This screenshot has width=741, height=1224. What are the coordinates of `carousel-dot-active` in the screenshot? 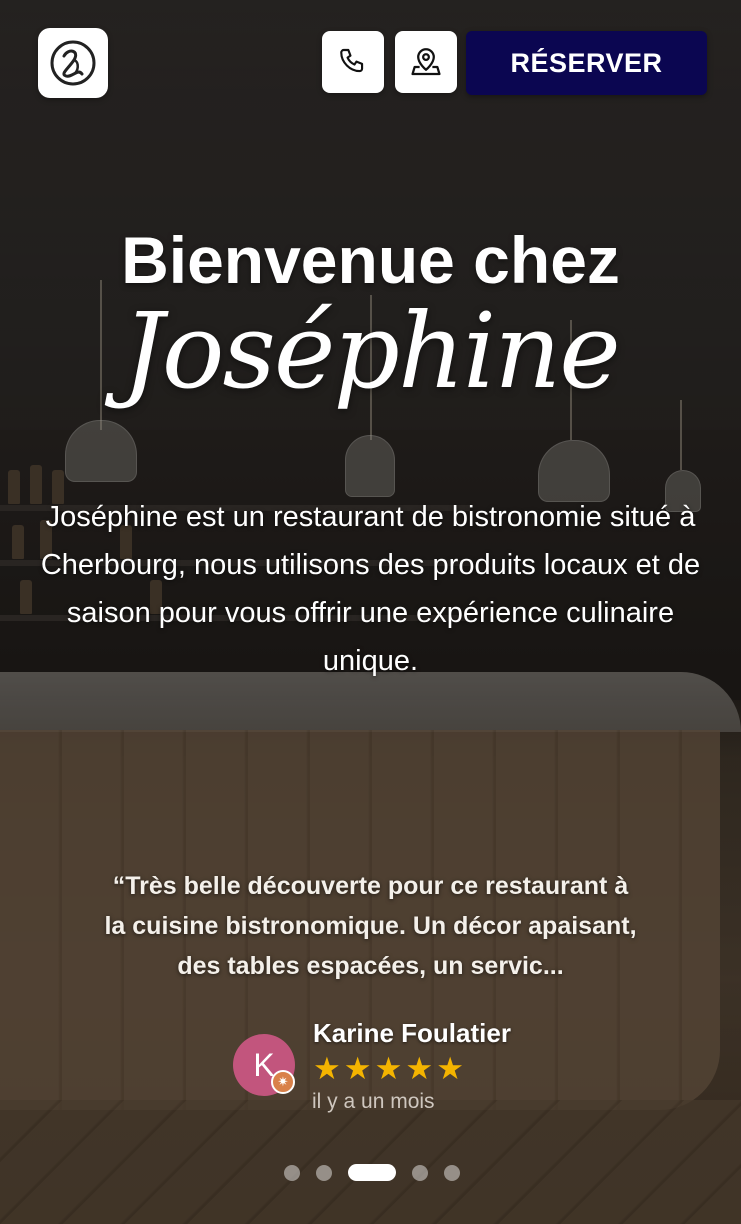 It's located at (372, 1172).